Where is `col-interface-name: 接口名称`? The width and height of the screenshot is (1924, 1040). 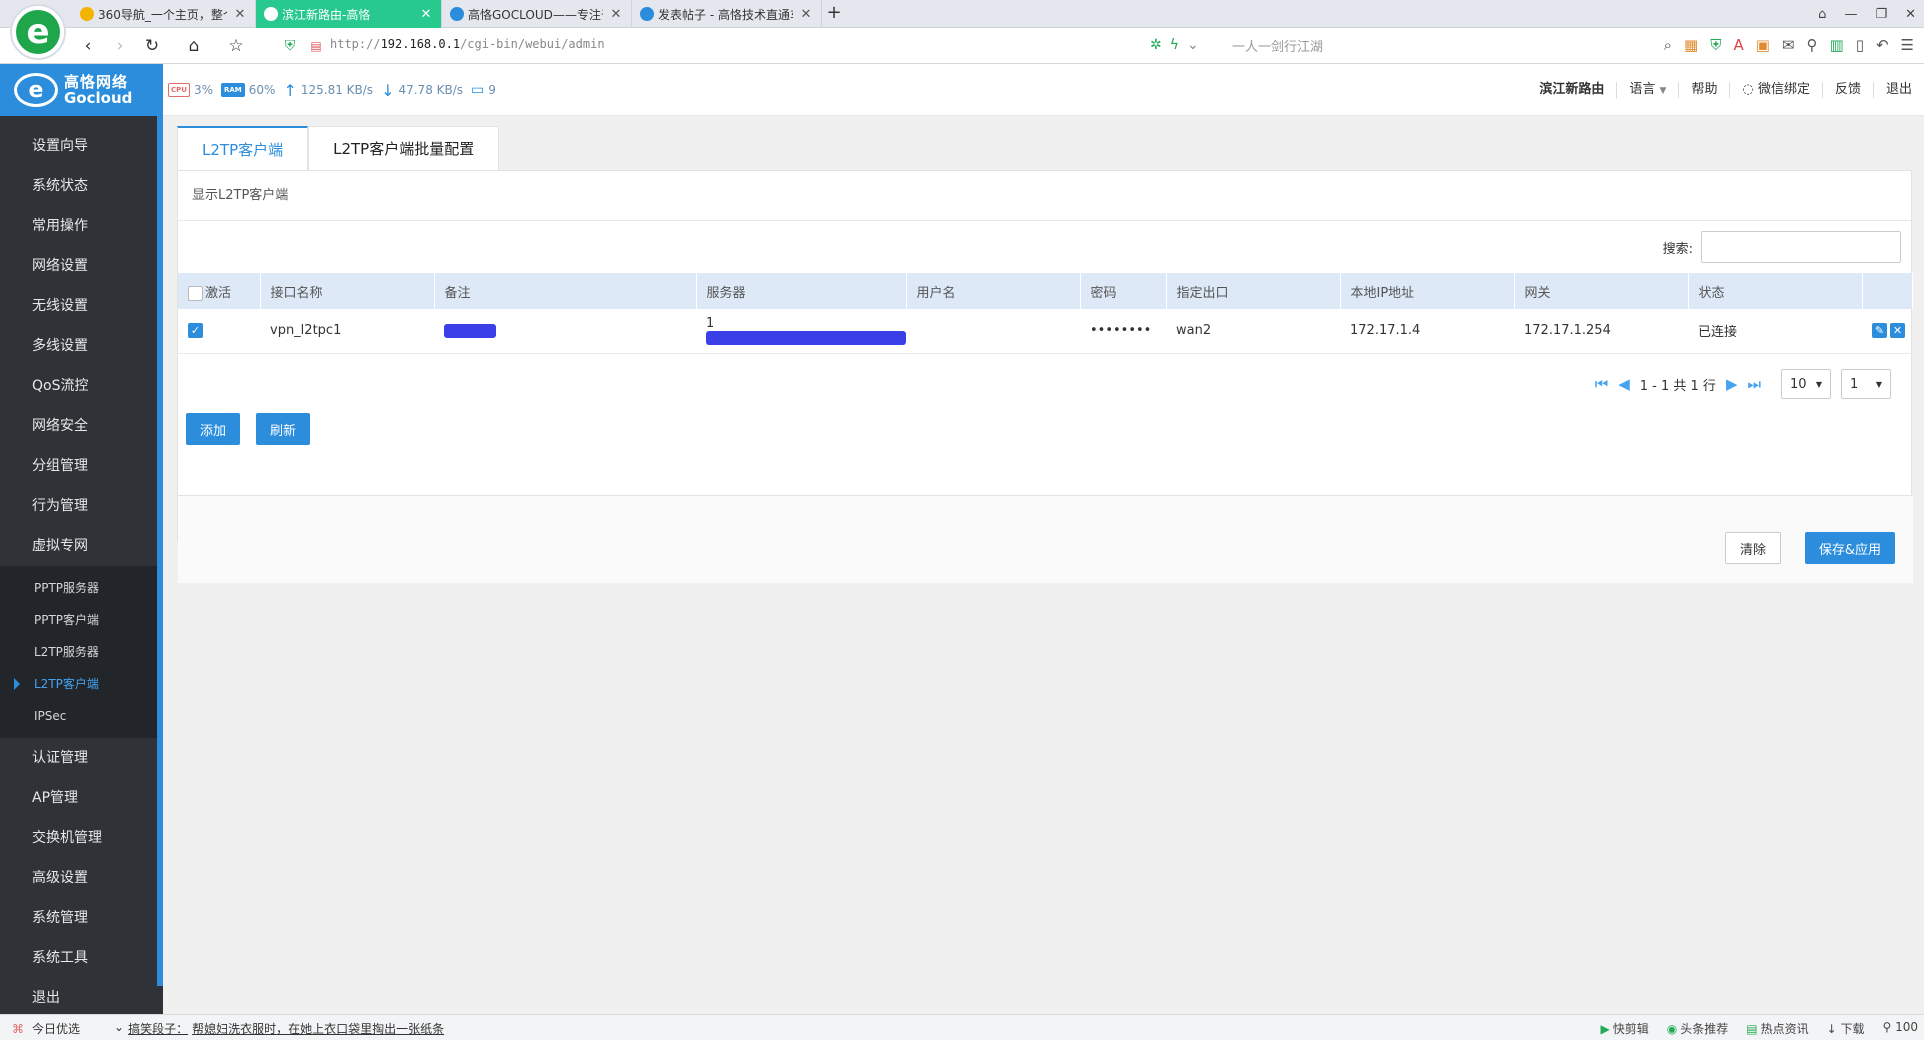 col-interface-name: 接口名称 is located at coordinates (347, 291).